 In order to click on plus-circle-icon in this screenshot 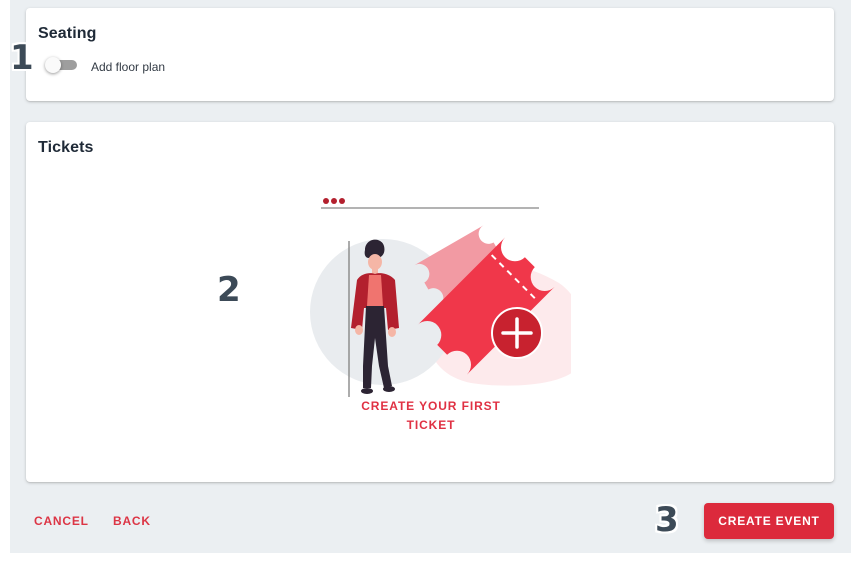, I will do `click(517, 333)`.